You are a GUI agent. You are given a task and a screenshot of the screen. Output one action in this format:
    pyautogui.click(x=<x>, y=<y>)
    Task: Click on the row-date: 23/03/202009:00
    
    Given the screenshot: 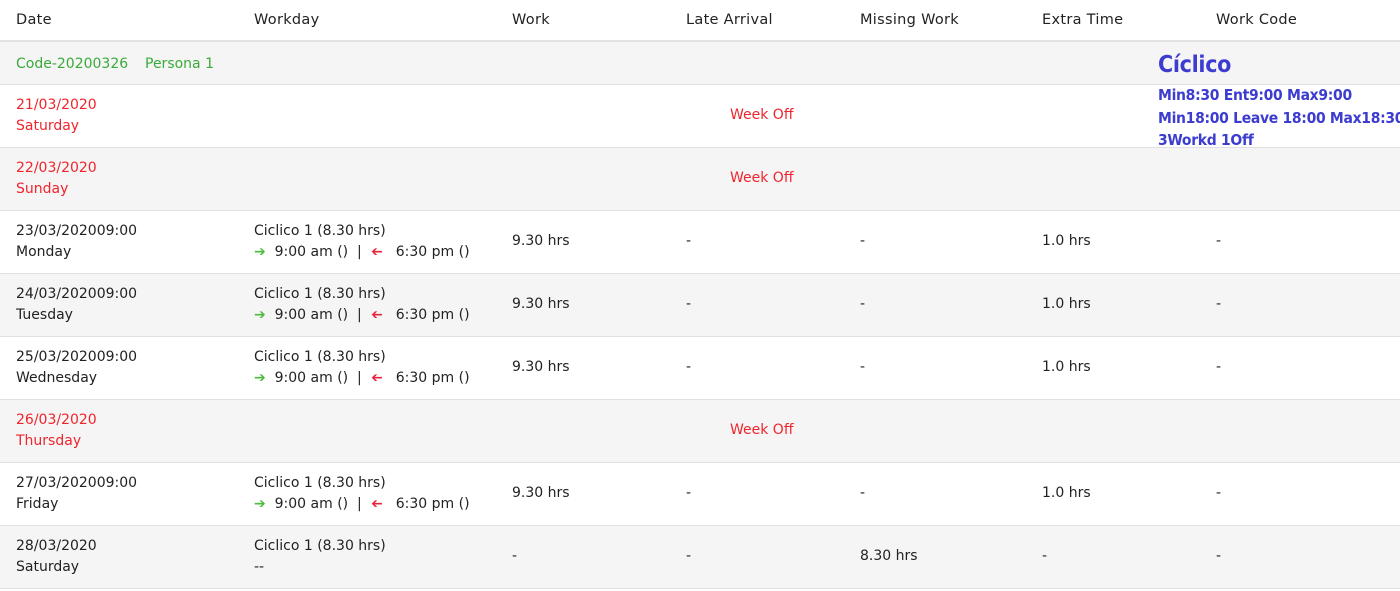 What is the action you would take?
    pyautogui.click(x=77, y=231)
    